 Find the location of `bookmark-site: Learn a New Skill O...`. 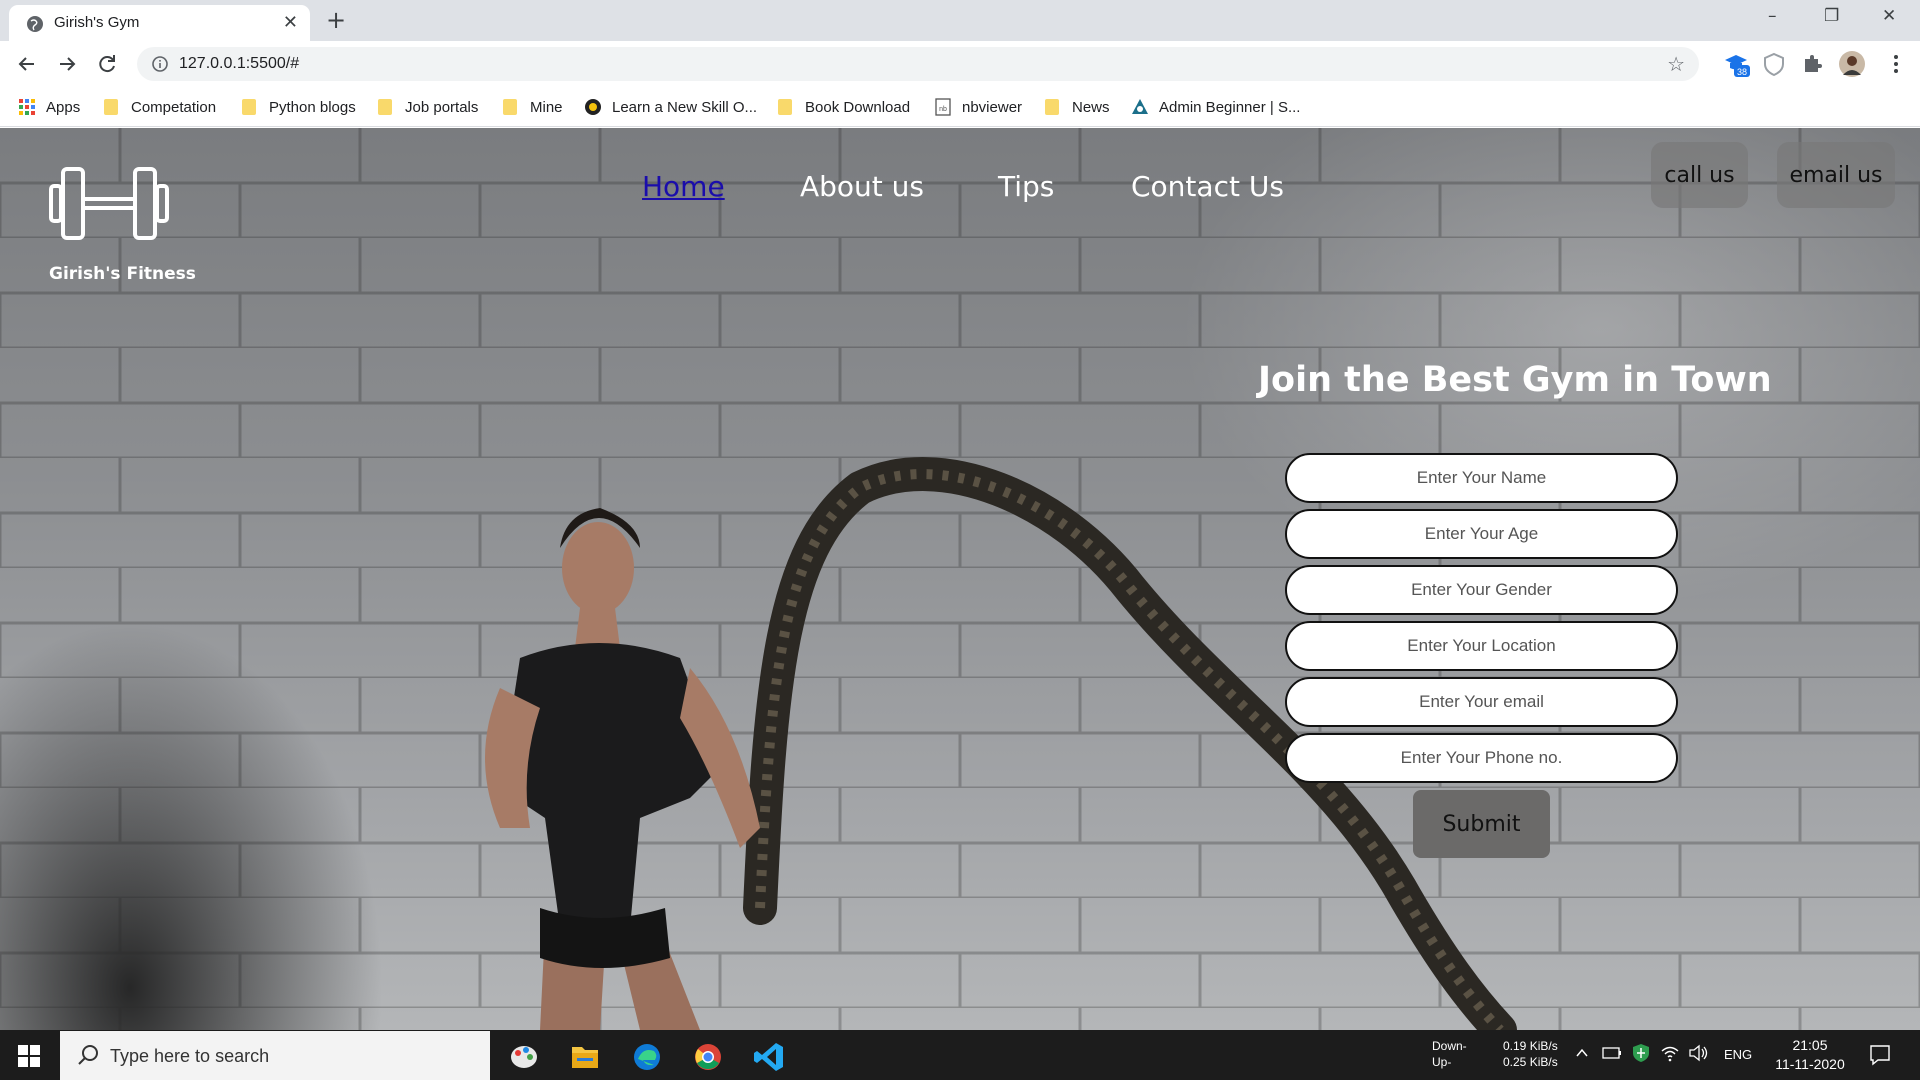

bookmark-site: Learn a New Skill O... is located at coordinates (670, 107).